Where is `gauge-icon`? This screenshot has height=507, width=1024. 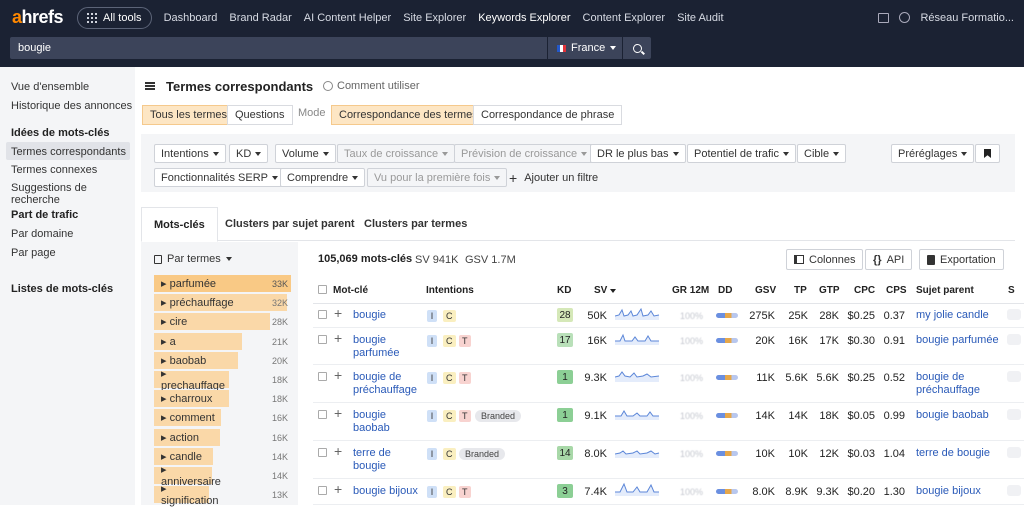
gauge-icon is located at coordinates (905, 17).